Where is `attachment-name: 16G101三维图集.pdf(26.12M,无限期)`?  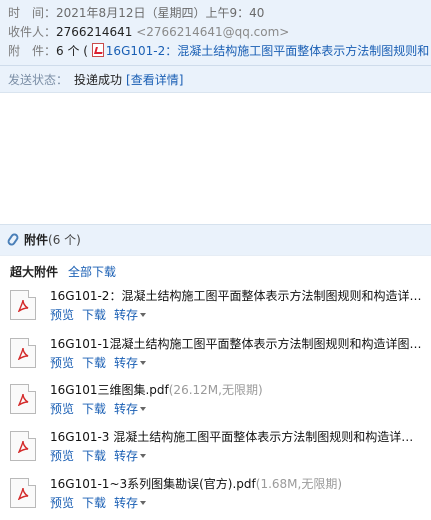 attachment-name: 16G101三维图集.pdf(26.12M,无限期) is located at coordinates (237, 390).